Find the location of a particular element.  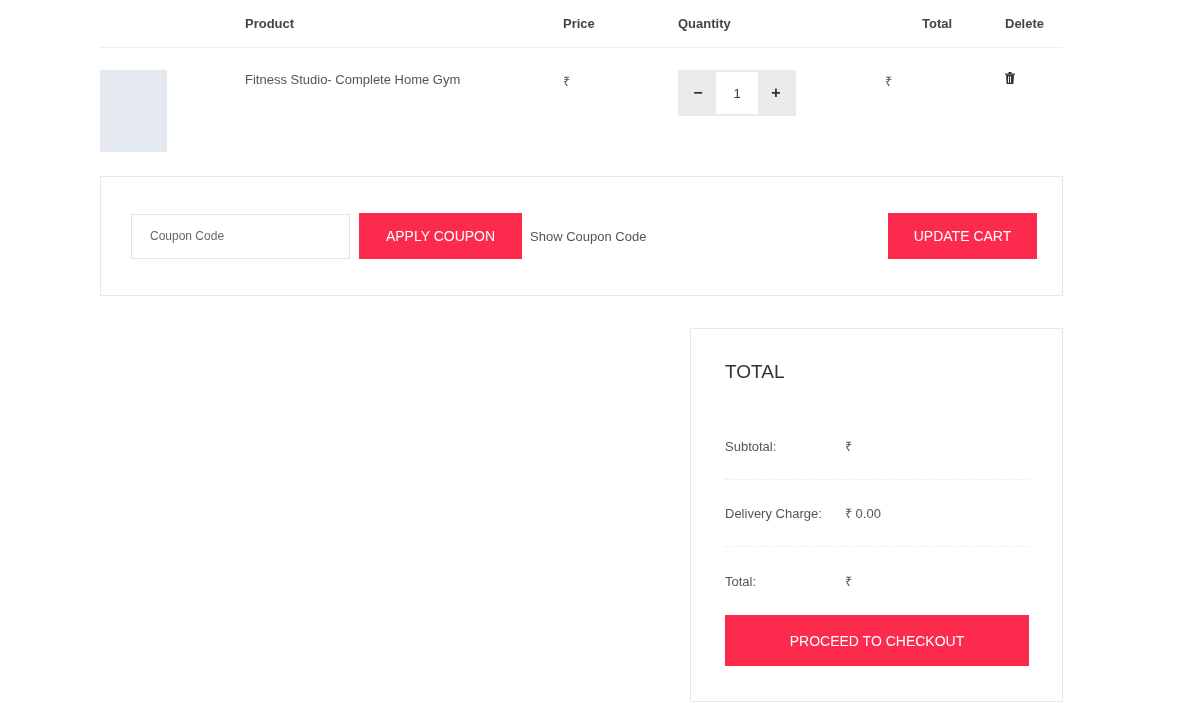

column-header: Quantity is located at coordinates (705, 23).